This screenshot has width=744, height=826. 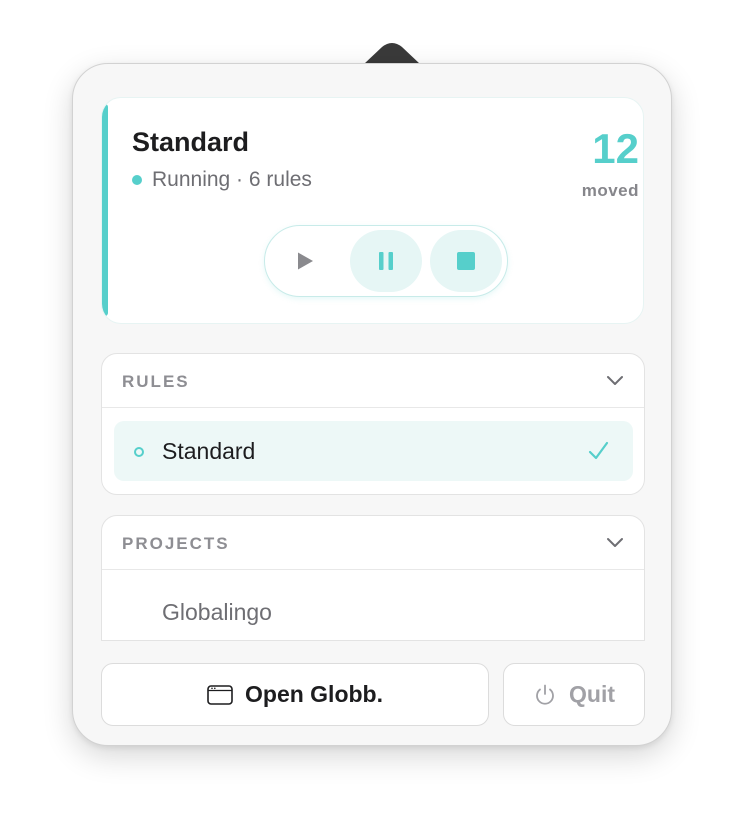 What do you see at coordinates (209, 451) in the screenshot?
I see `rule-label: Standard` at bounding box center [209, 451].